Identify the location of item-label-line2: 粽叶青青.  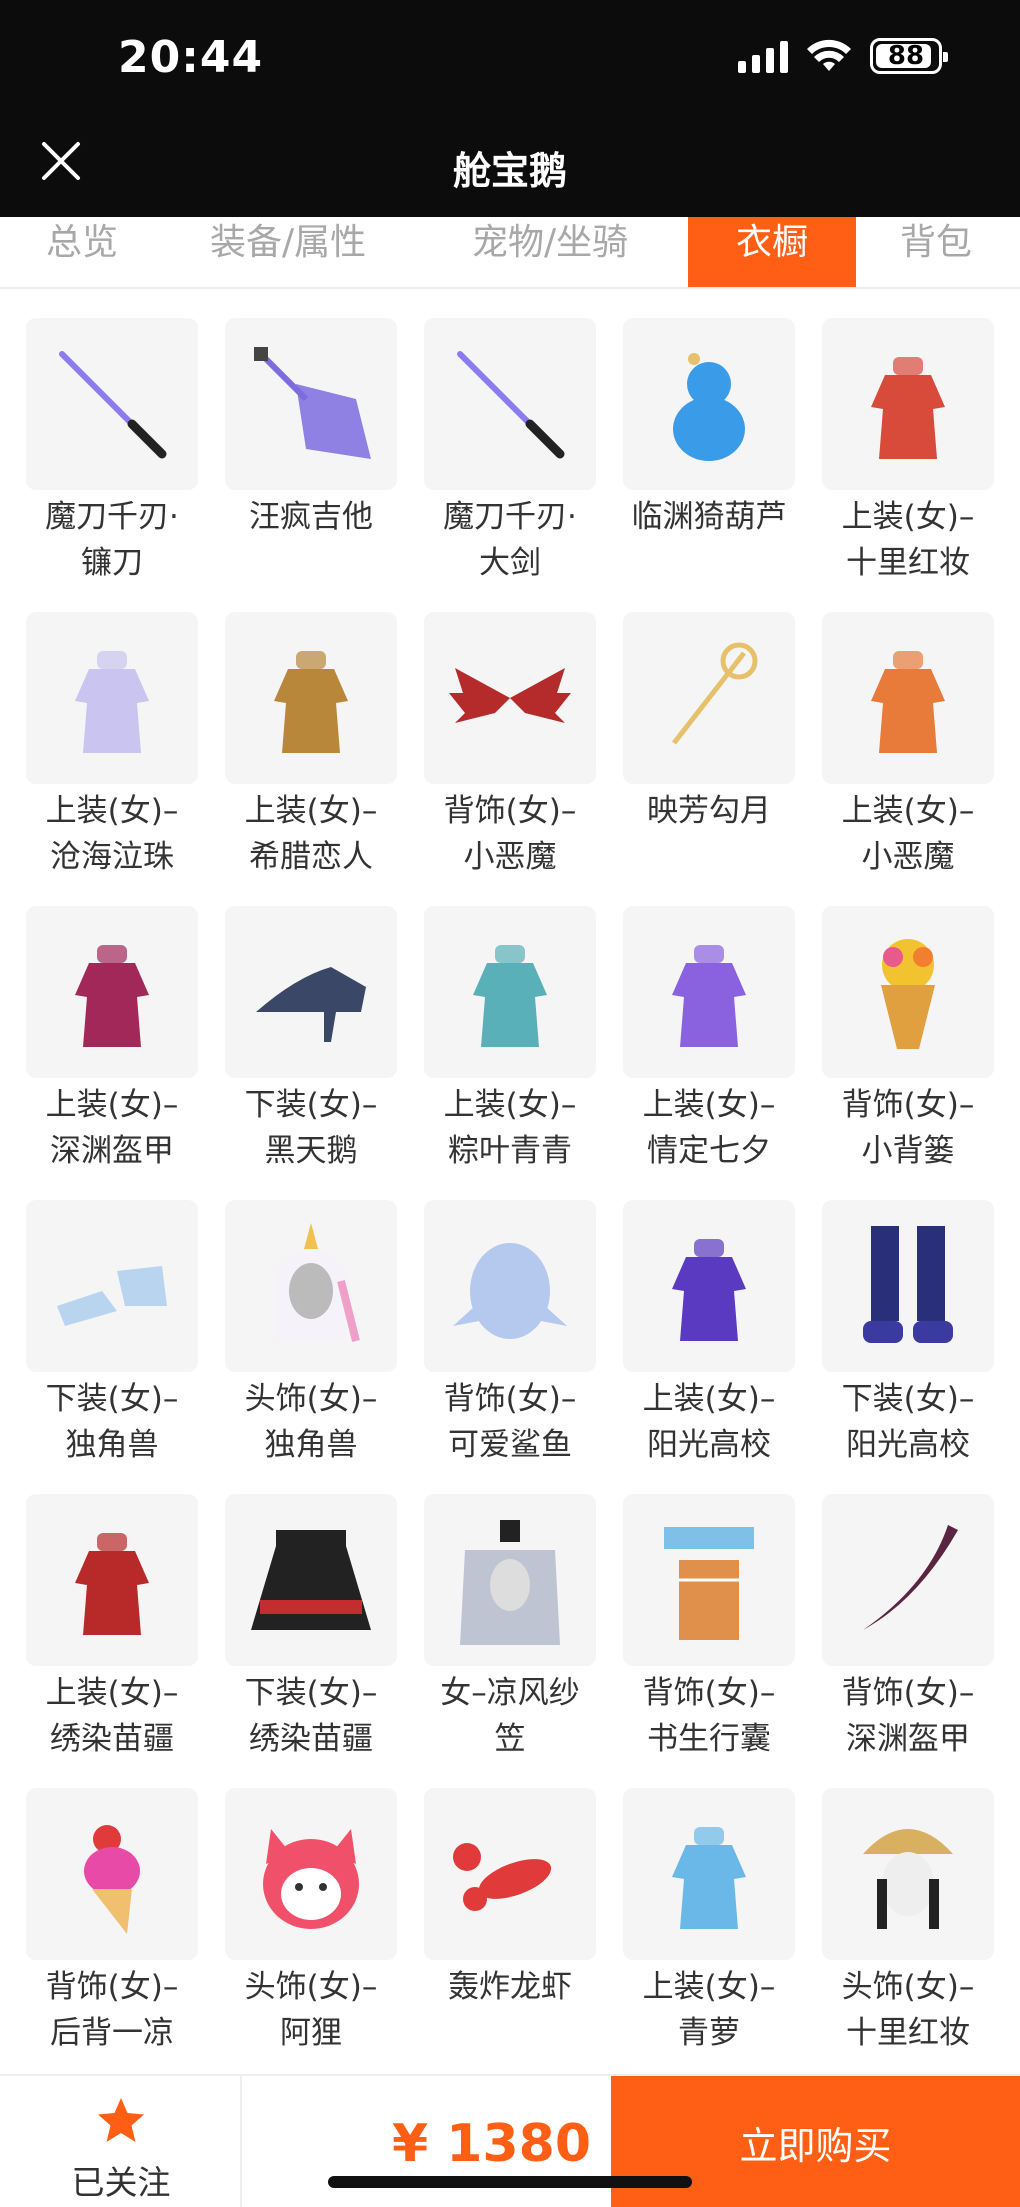
(510, 1151).